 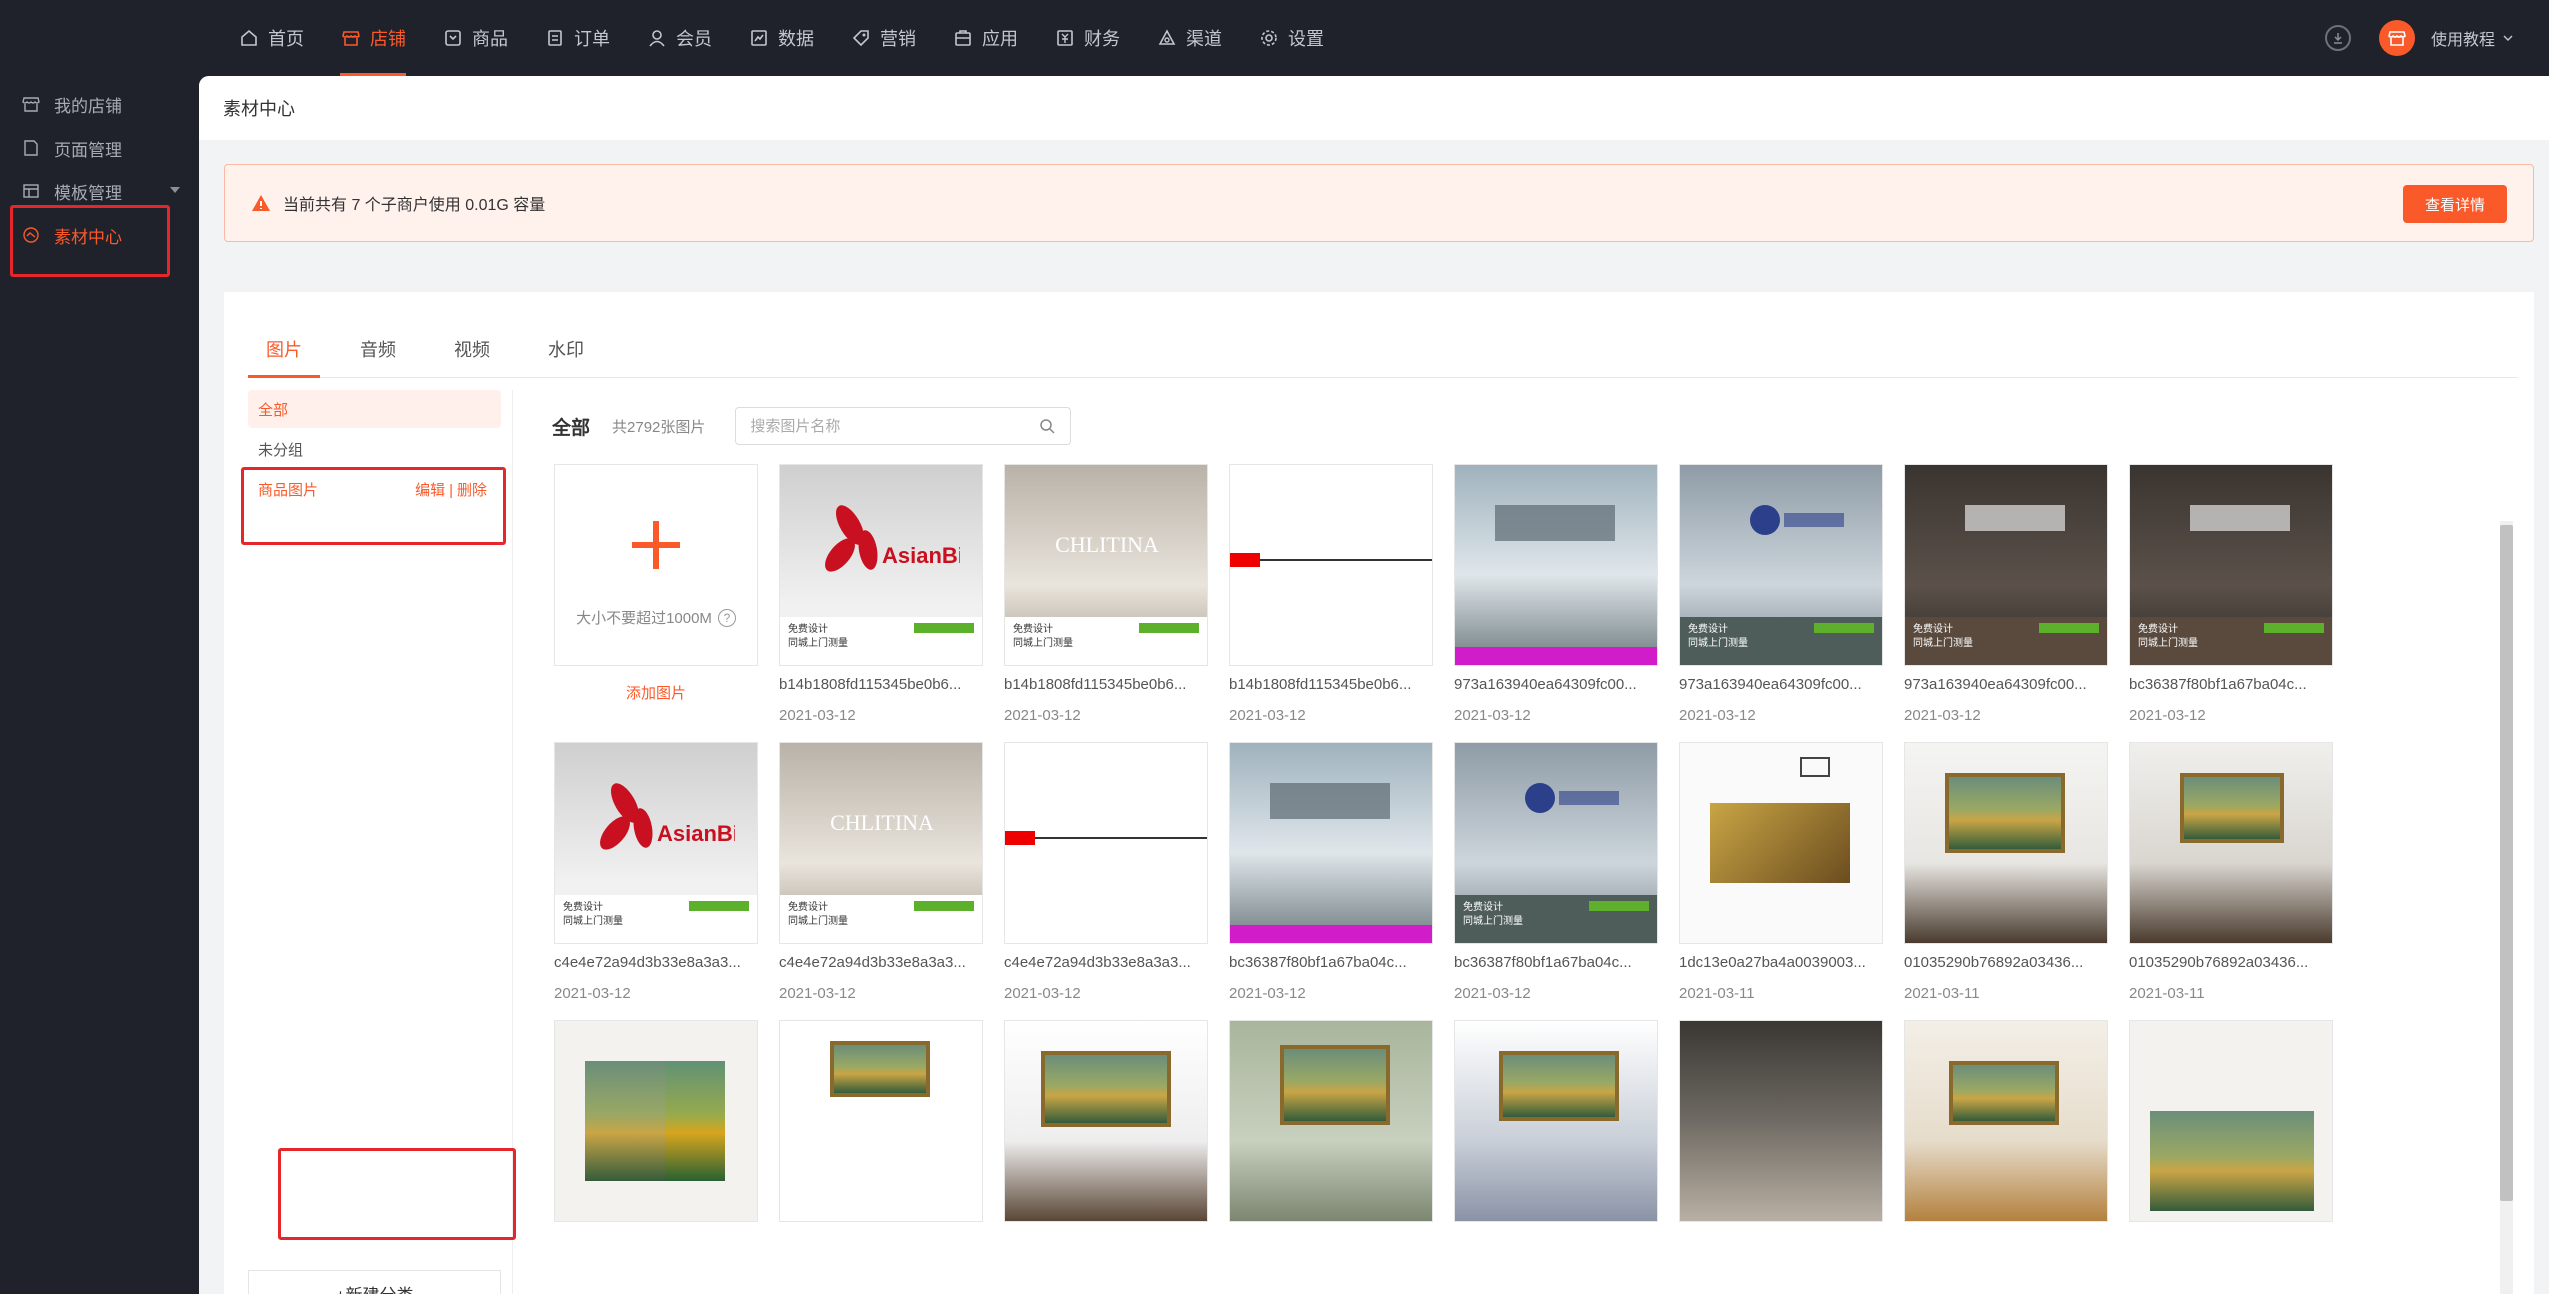 What do you see at coordinates (481, 38) in the screenshot?
I see `nav-goods: 商品` at bounding box center [481, 38].